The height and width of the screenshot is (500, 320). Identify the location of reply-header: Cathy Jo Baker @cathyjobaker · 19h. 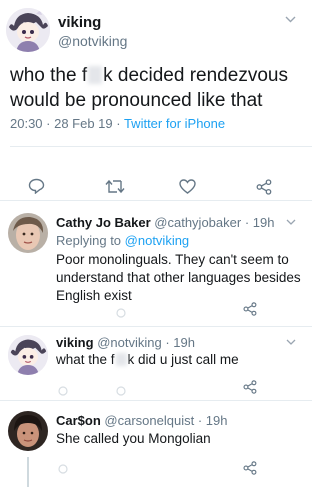
(165, 222).